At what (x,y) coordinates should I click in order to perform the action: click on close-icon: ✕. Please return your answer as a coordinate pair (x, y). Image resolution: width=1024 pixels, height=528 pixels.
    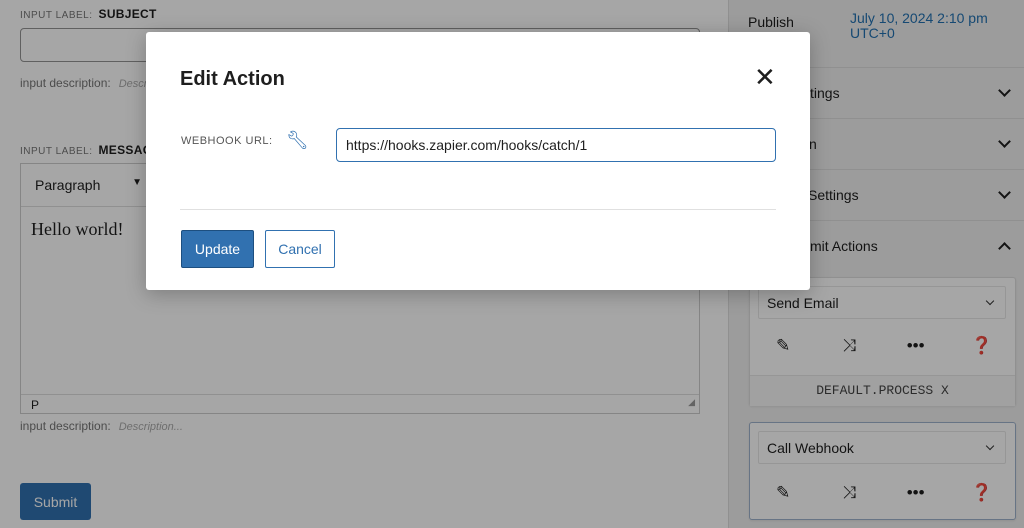
    Looking at the image, I should click on (765, 77).